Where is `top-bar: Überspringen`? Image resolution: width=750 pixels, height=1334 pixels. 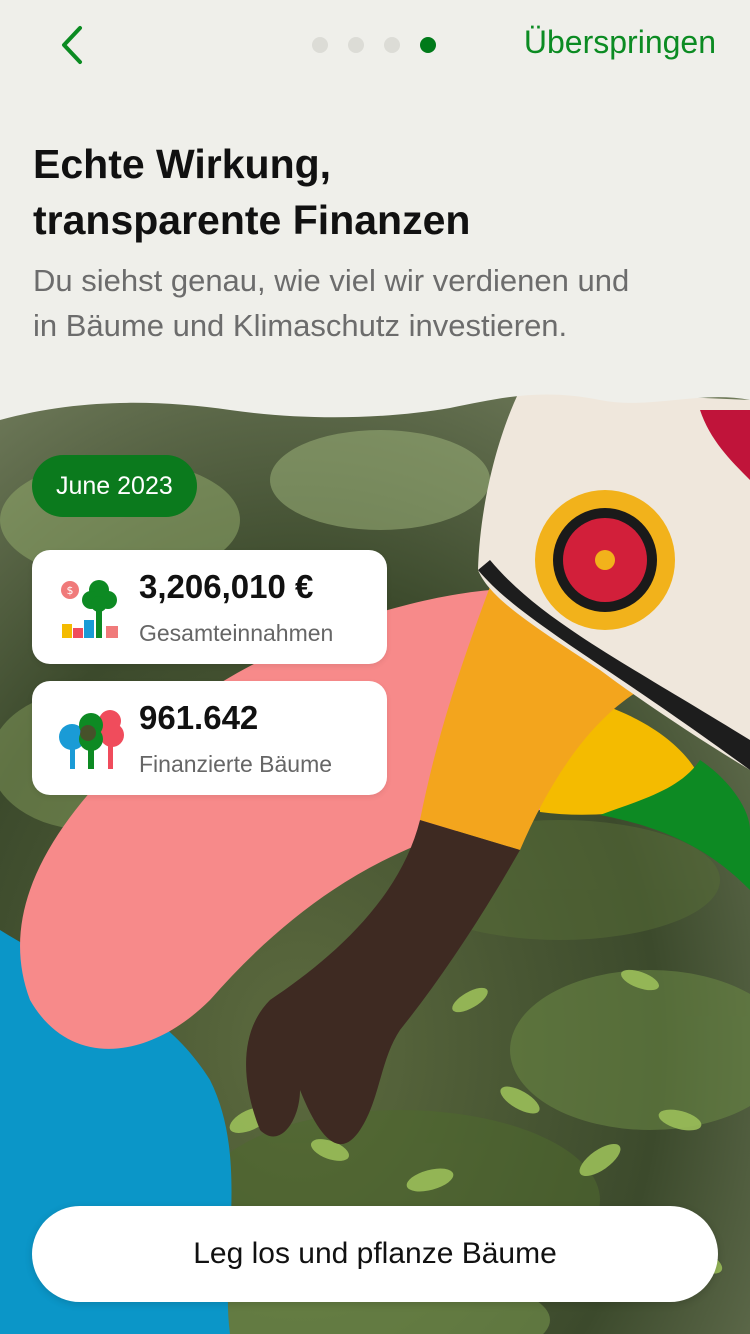 top-bar: Überspringen is located at coordinates (375, 45).